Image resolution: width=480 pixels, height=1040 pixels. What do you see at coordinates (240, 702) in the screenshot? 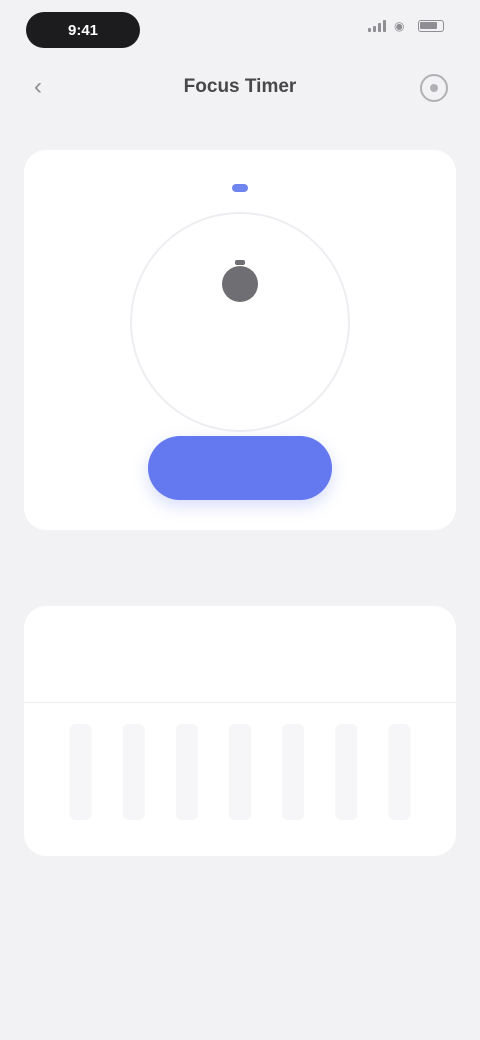
I see `divider` at bounding box center [240, 702].